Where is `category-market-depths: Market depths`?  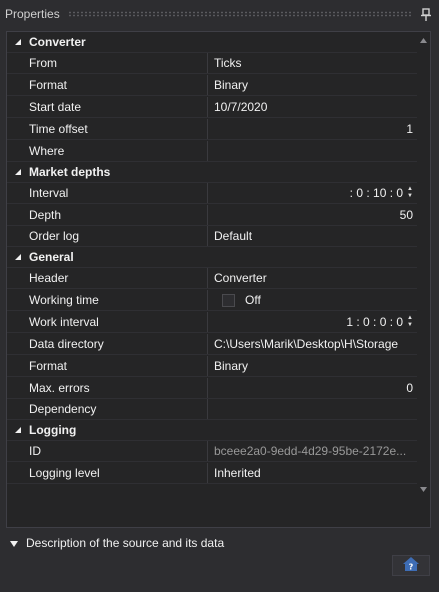 category-market-depths: Market depths is located at coordinates (212, 172).